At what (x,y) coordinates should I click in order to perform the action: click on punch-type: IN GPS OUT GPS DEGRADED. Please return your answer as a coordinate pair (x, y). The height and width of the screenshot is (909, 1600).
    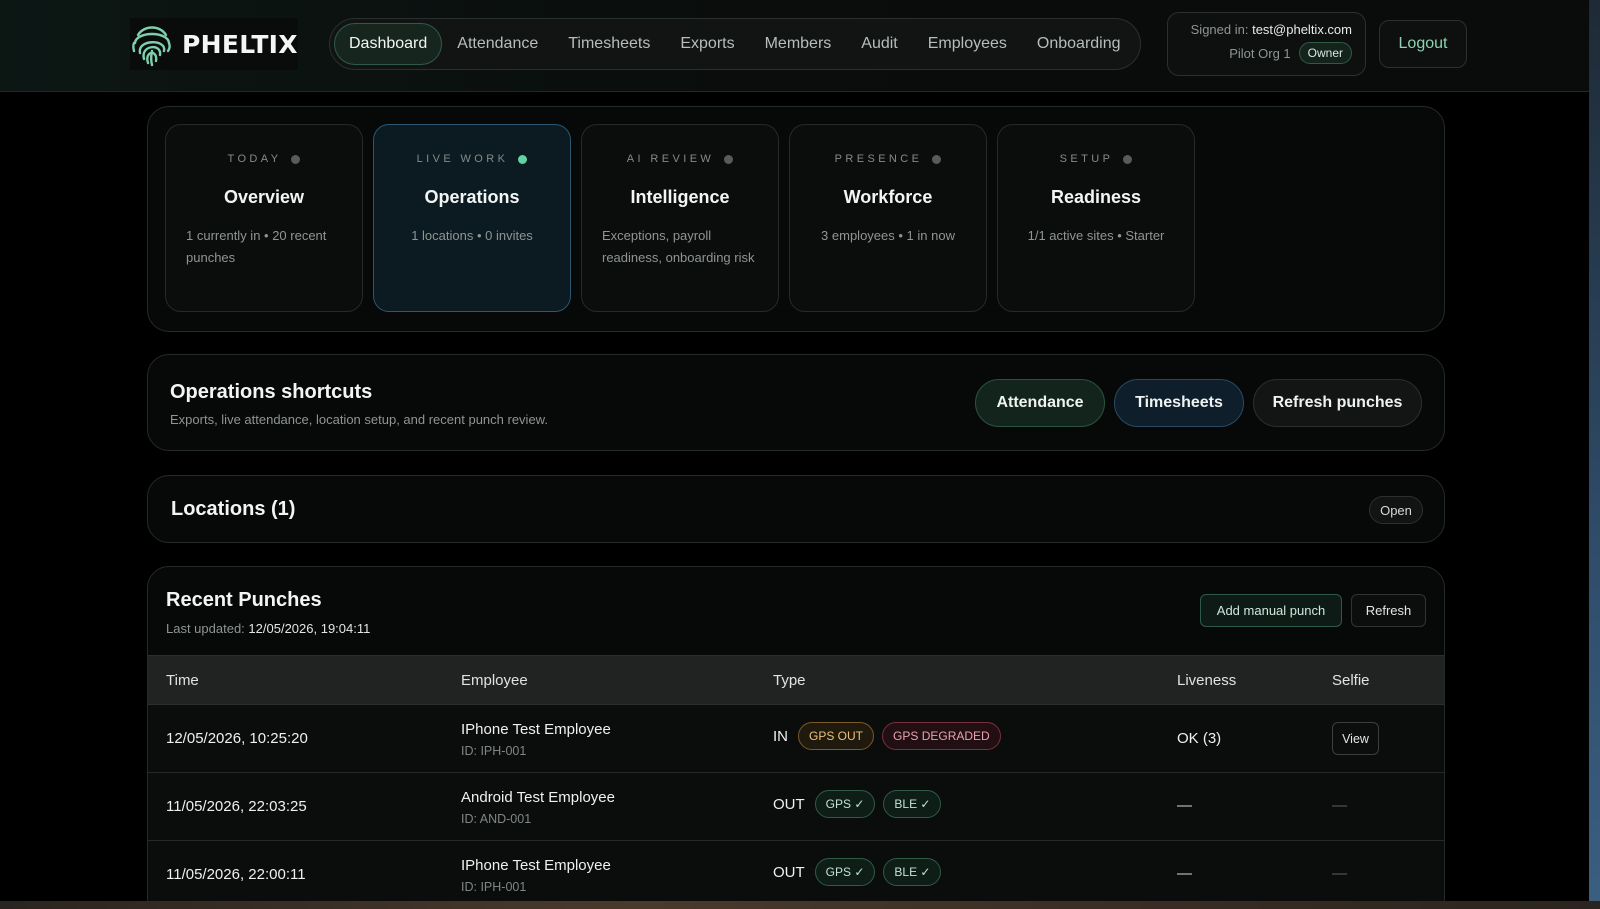
    Looking at the image, I should click on (887, 736).